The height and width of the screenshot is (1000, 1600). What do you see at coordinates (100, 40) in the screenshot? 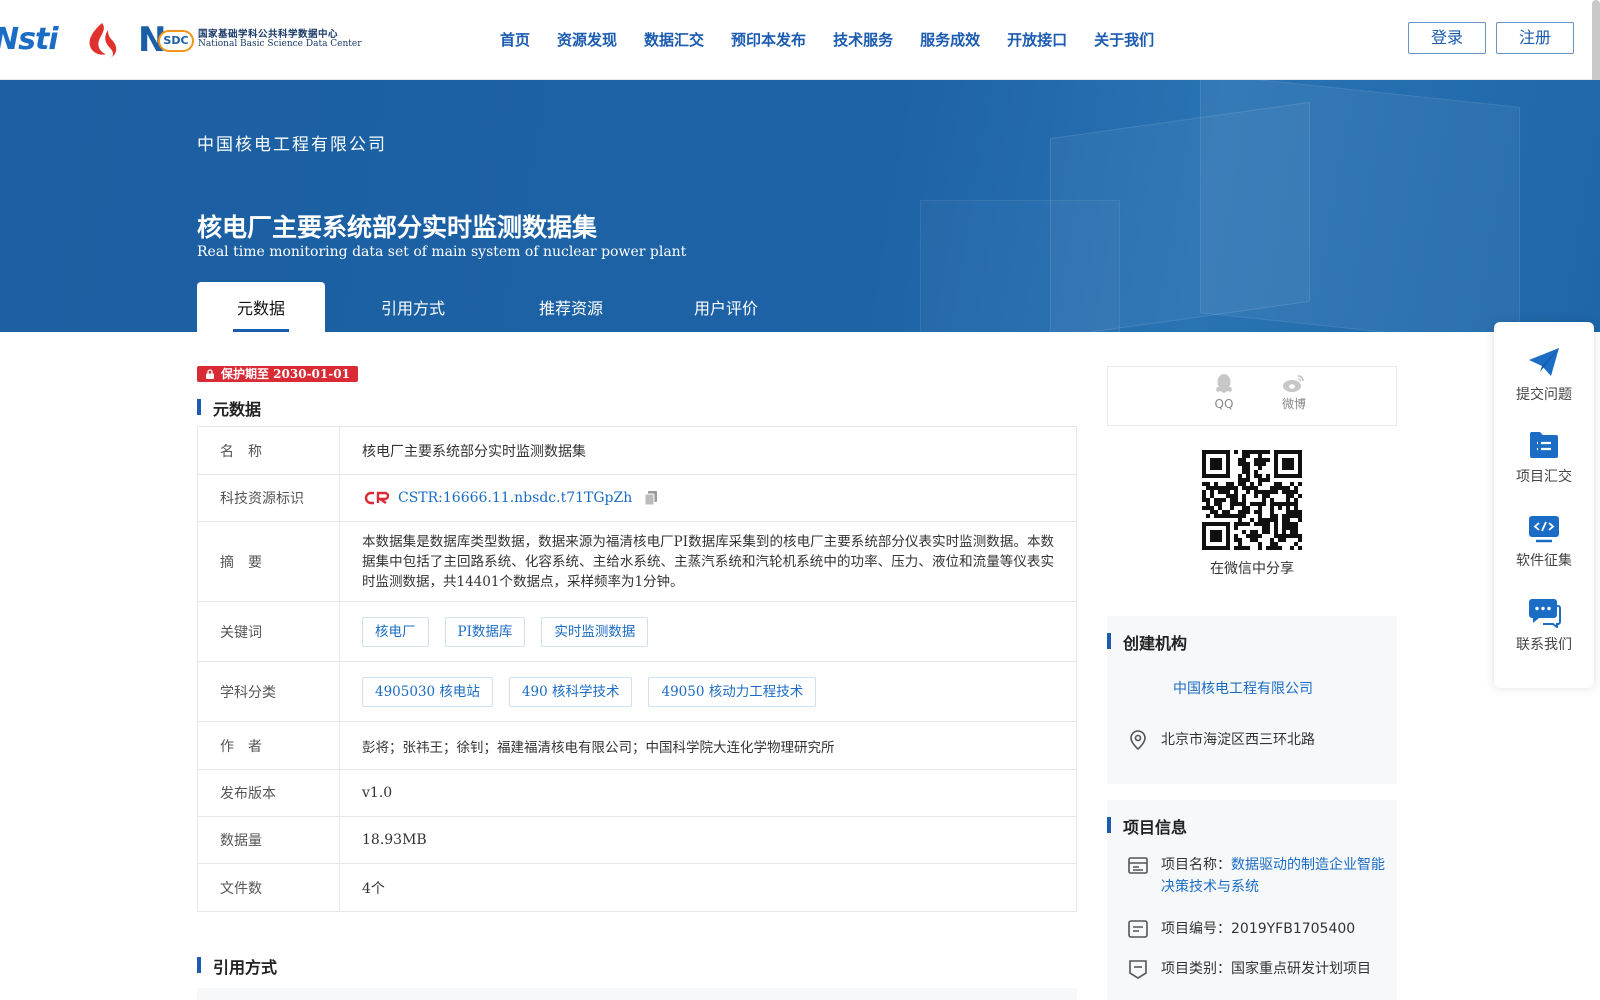
I see `red-brand-logo-icon` at bounding box center [100, 40].